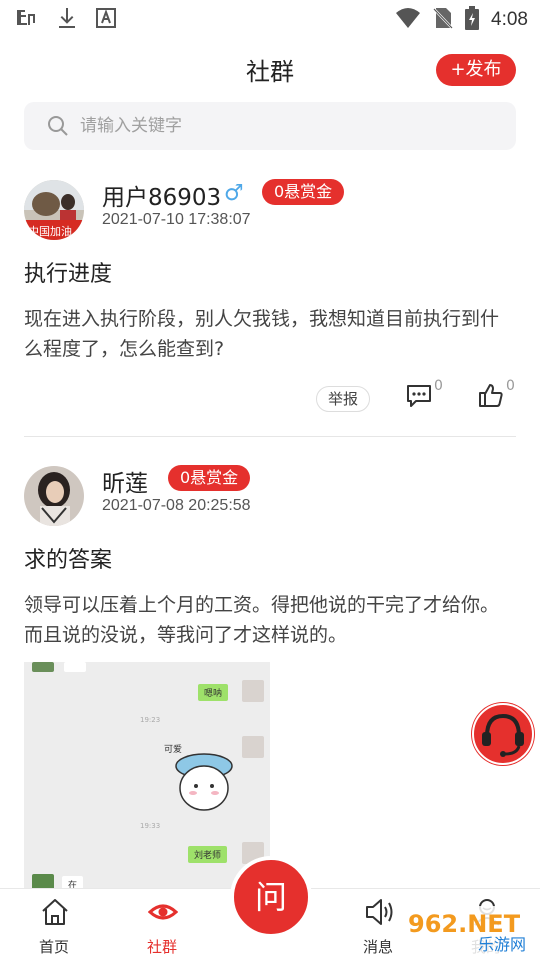 The image size is (540, 960). Describe the element at coordinates (472, 20) in the screenshot. I see `battery-icon` at that location.